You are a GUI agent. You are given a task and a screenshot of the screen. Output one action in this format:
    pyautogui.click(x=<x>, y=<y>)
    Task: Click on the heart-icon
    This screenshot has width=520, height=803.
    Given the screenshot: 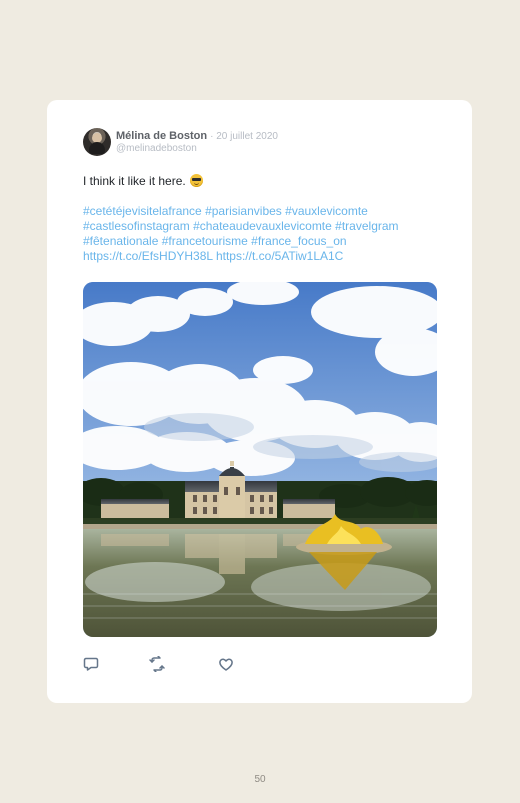 What is the action you would take?
    pyautogui.click(x=226, y=664)
    